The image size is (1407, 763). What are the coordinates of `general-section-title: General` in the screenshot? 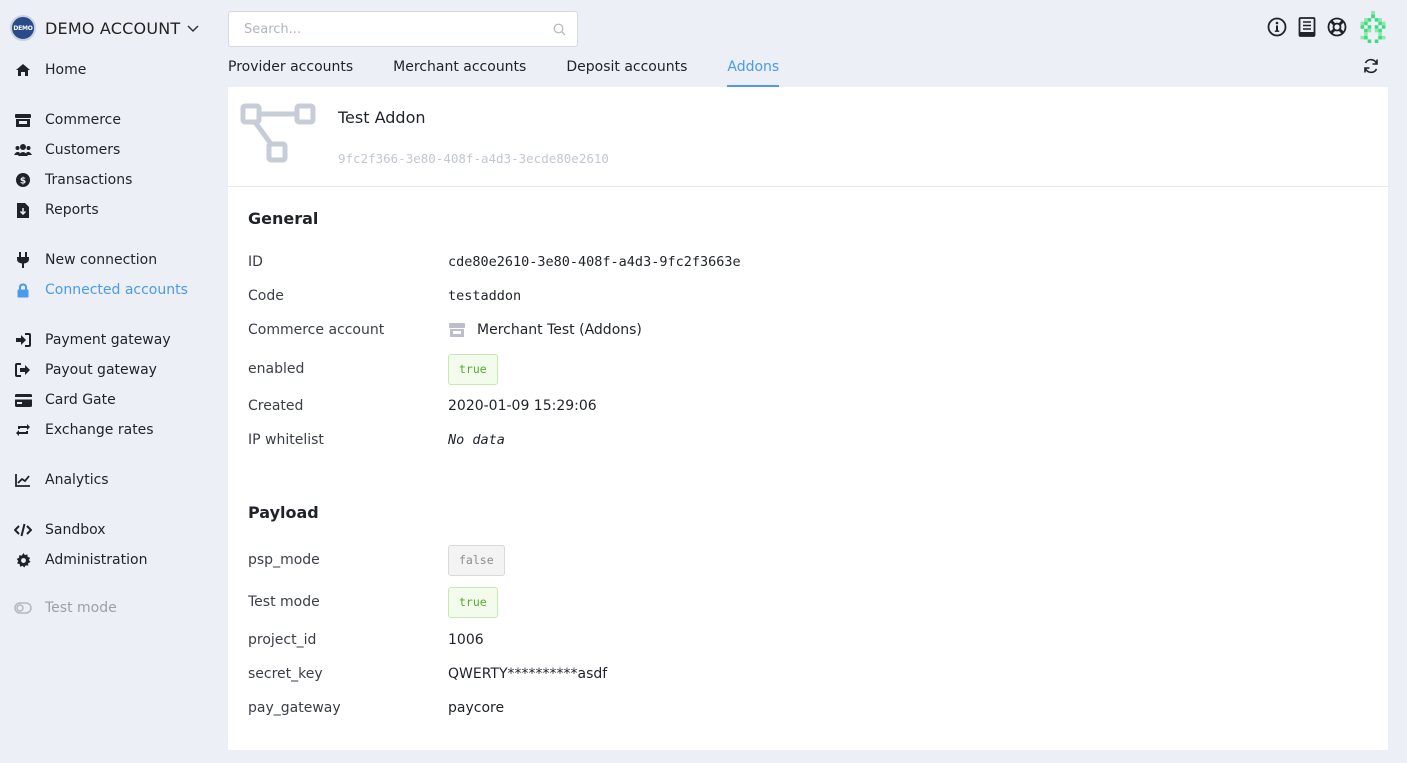 It's located at (283, 218).